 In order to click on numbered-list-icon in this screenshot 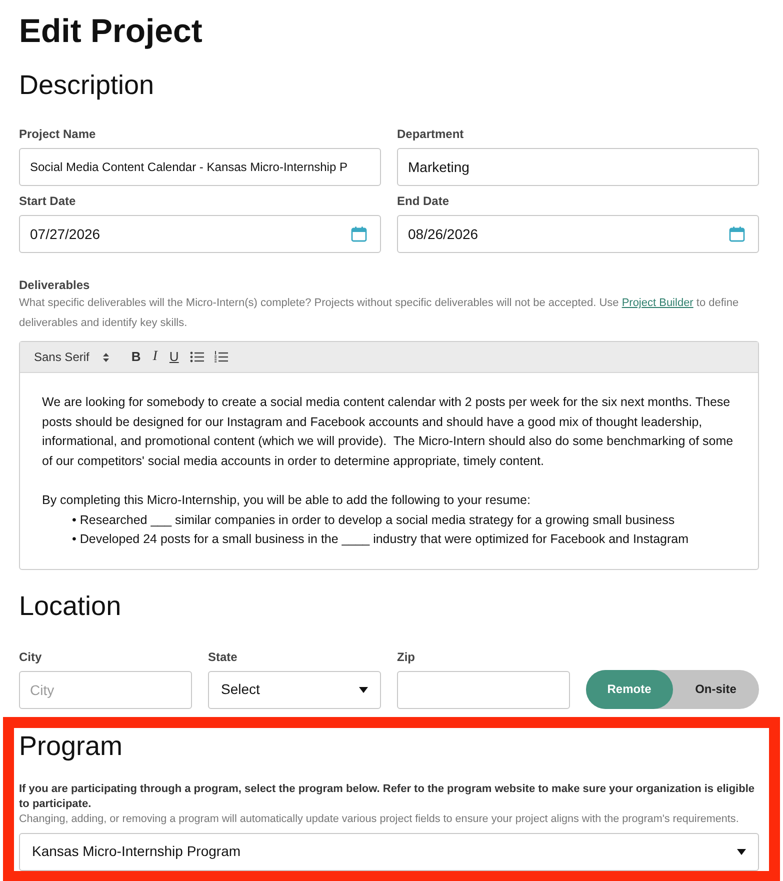, I will do `click(221, 357)`.